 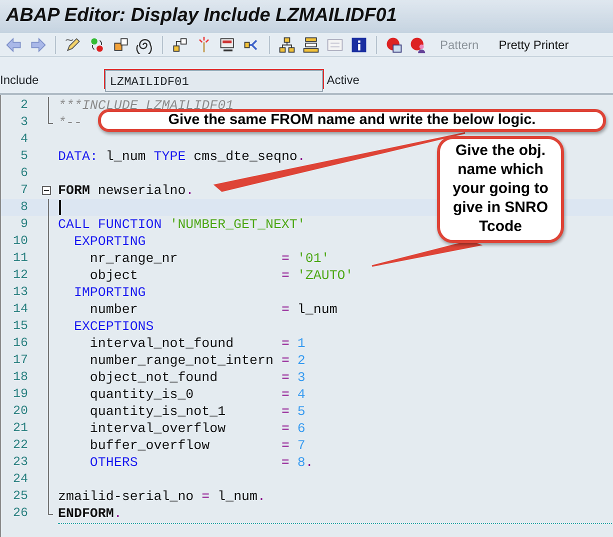 I want to click on code-line: number_range_not_intern = 2, so click(x=197, y=361).